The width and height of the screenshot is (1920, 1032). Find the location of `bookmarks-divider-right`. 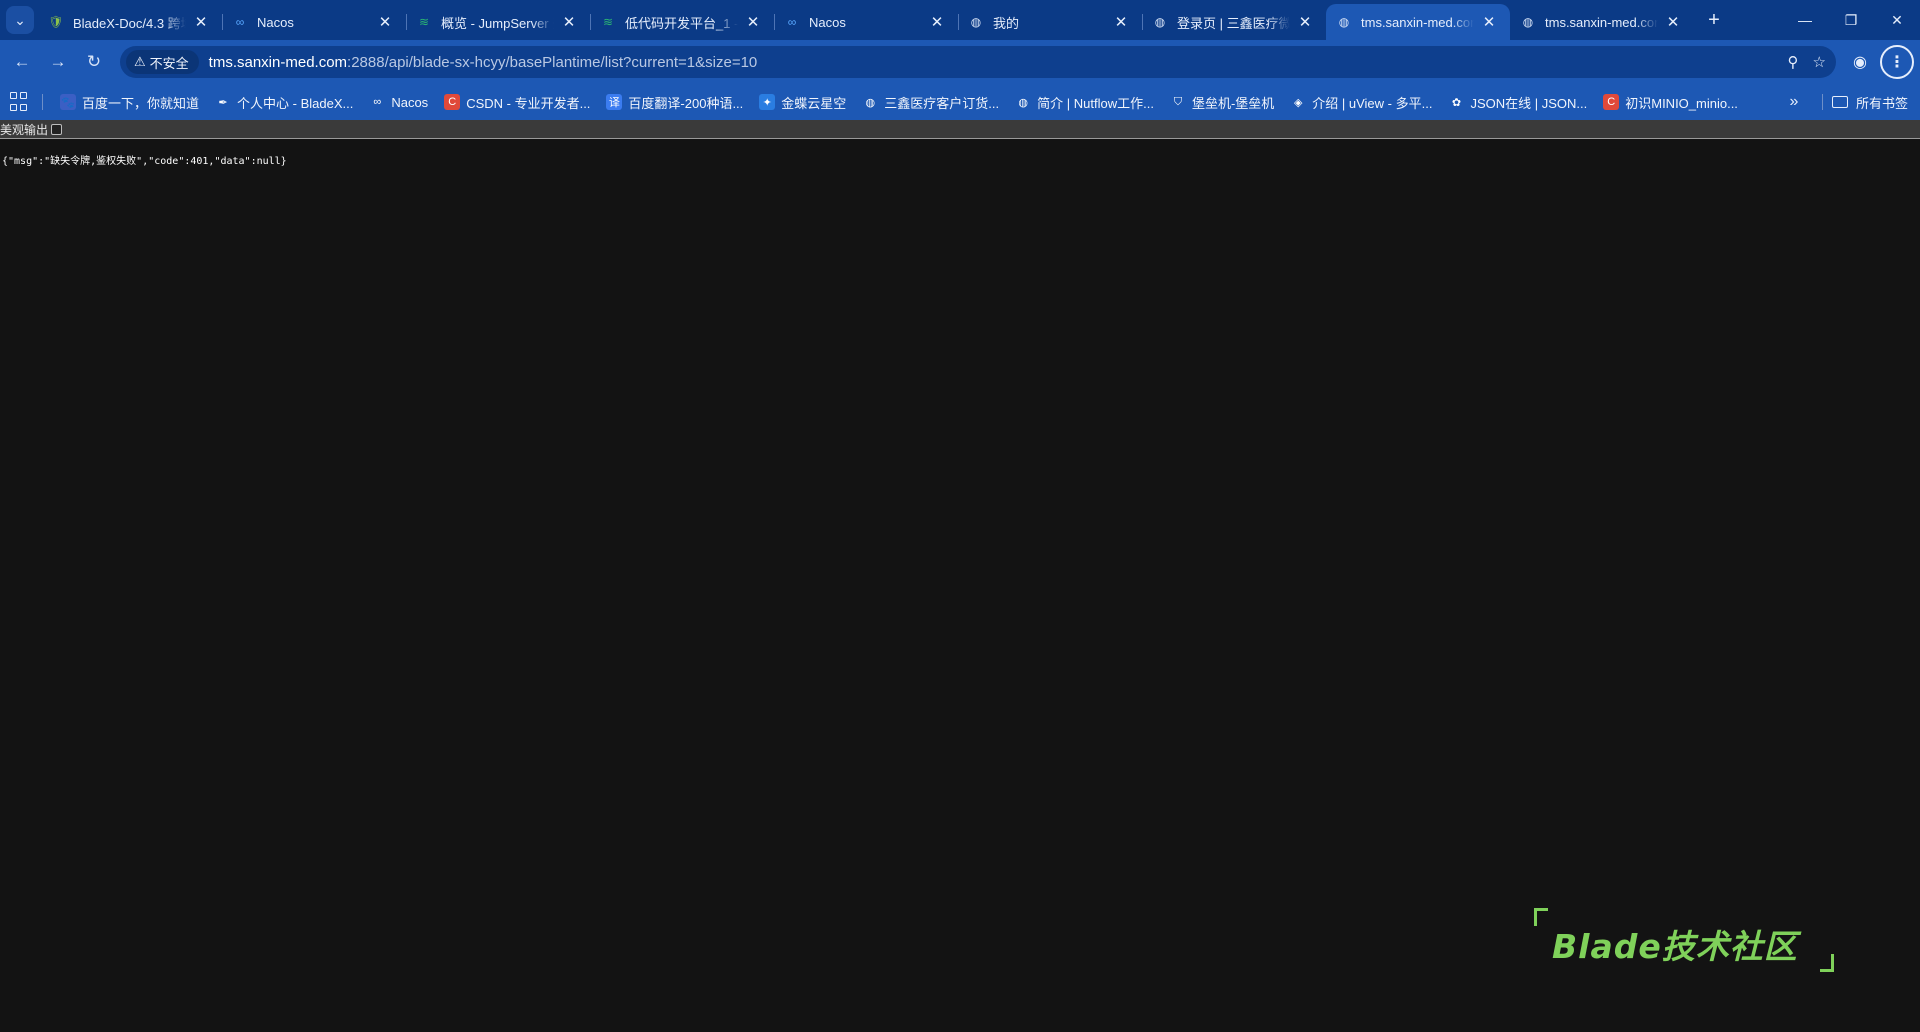

bookmarks-divider-right is located at coordinates (1822, 102).